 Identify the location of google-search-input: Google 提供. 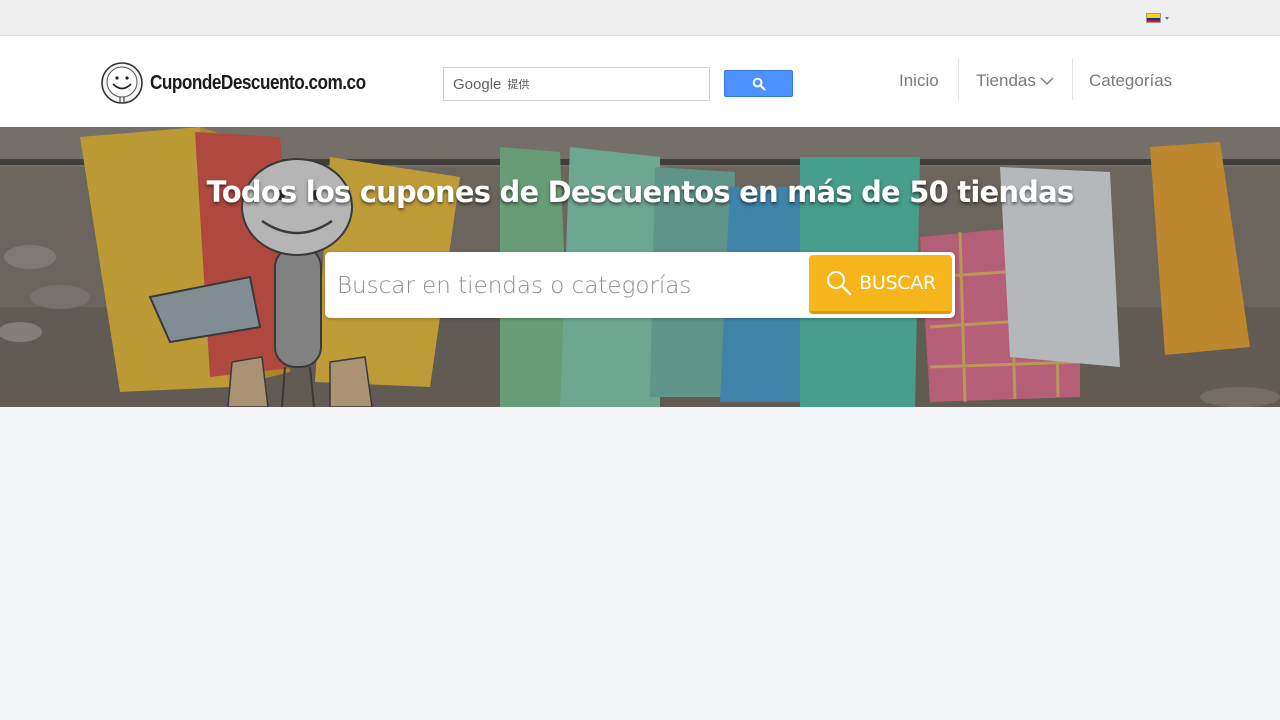
(576, 84).